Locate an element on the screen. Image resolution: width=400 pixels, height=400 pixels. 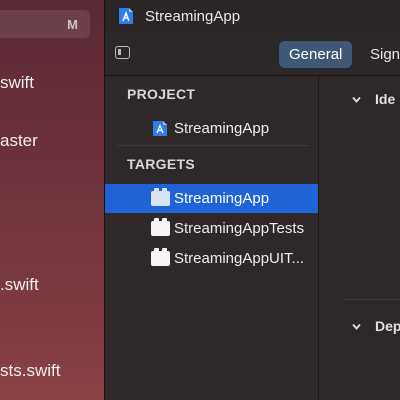
editor-tab-bar: General Signi is located at coordinates (252, 55).